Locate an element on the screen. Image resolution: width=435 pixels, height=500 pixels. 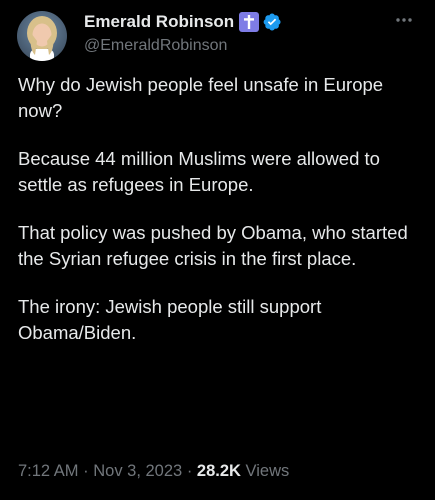
views-label: Views is located at coordinates (267, 471).